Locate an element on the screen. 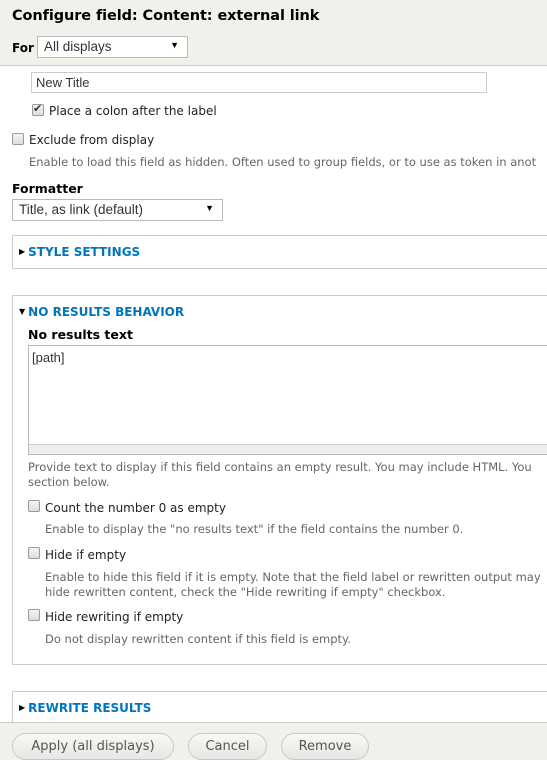 This screenshot has height=760, width=547. rewrite-results-legend: REWRITE RESULTS is located at coordinates (90, 708).